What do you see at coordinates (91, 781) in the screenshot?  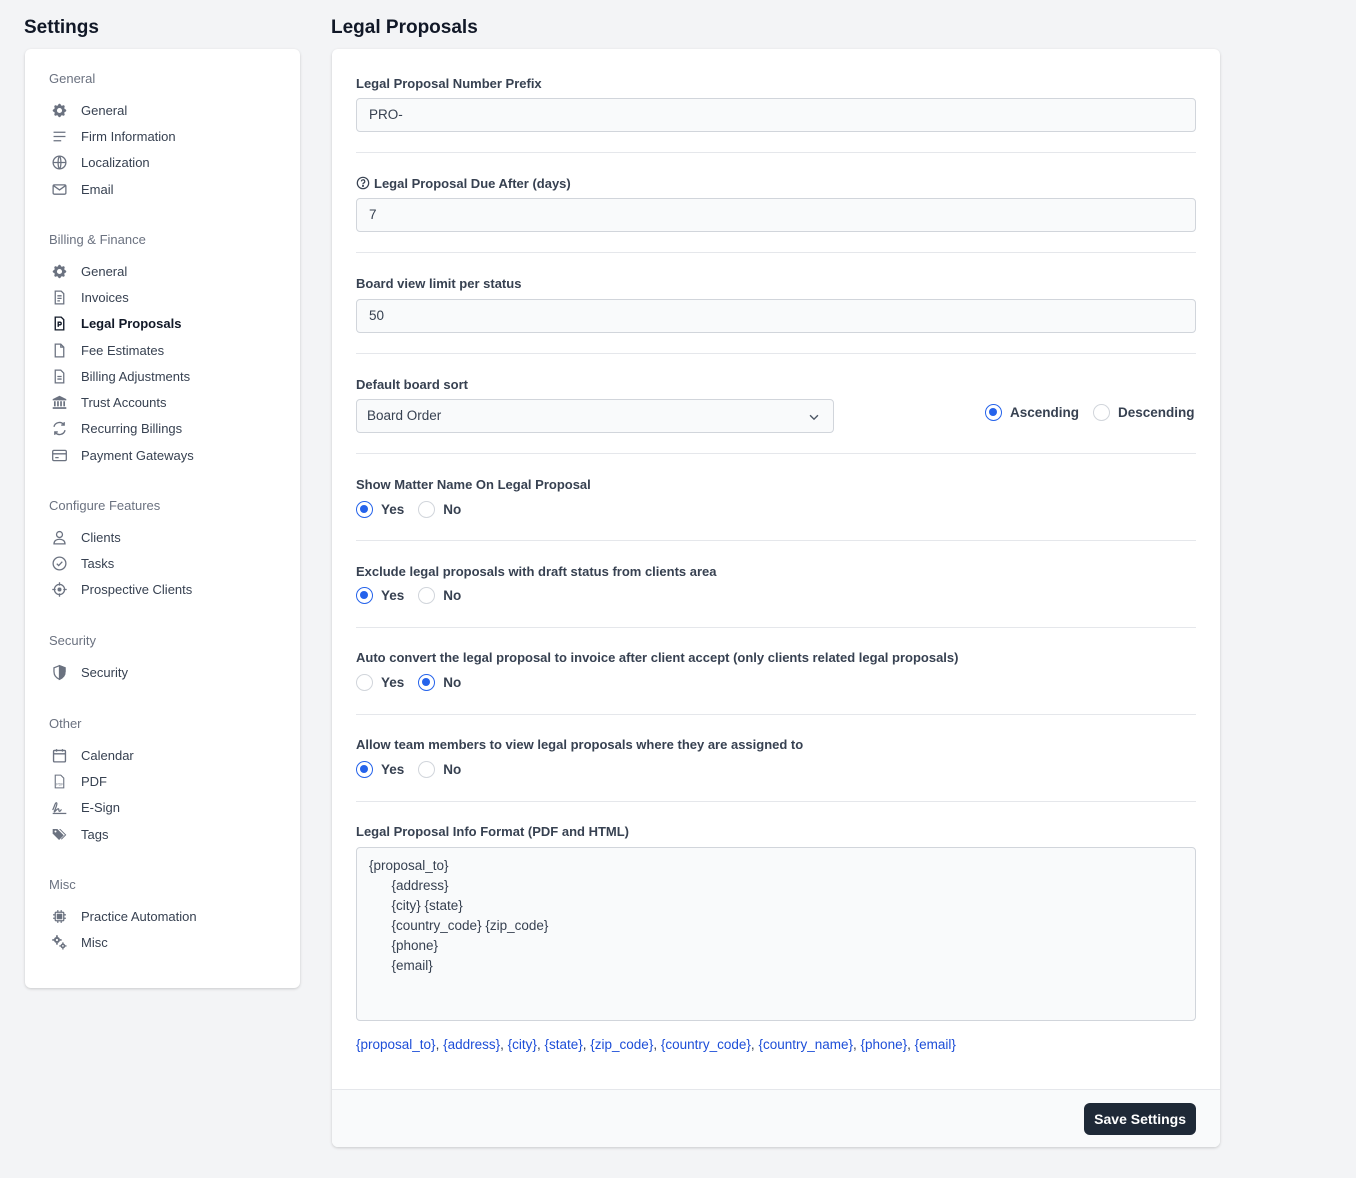 I see `sidebar-item-pdf: PDF PDF` at bounding box center [91, 781].